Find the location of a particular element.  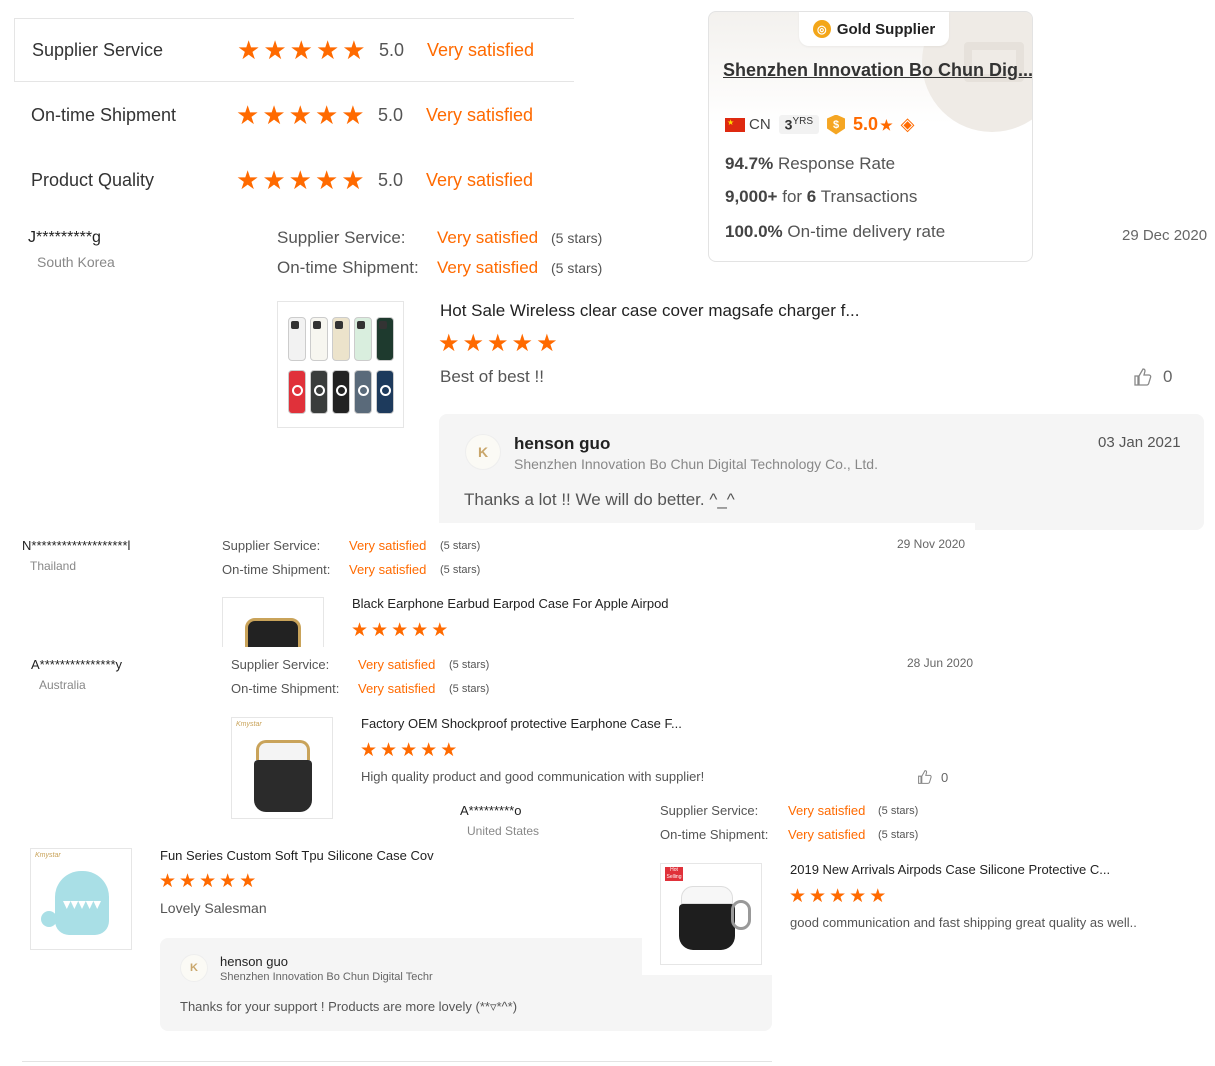

reviewer-name: A***************y is located at coordinates (77, 664).